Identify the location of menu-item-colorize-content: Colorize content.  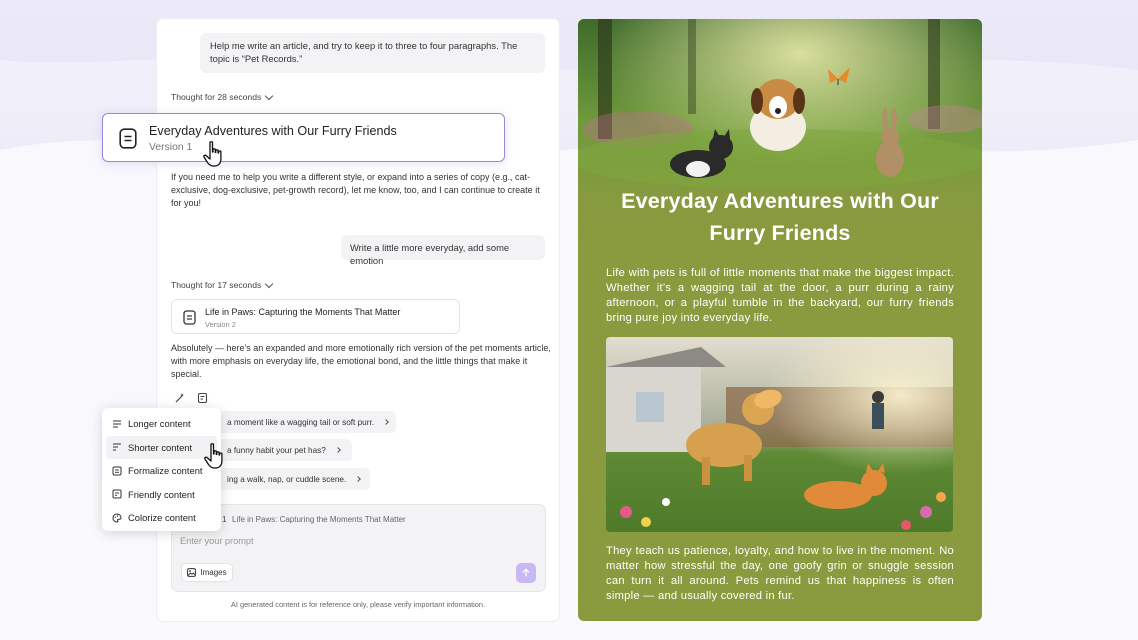
(161, 518).